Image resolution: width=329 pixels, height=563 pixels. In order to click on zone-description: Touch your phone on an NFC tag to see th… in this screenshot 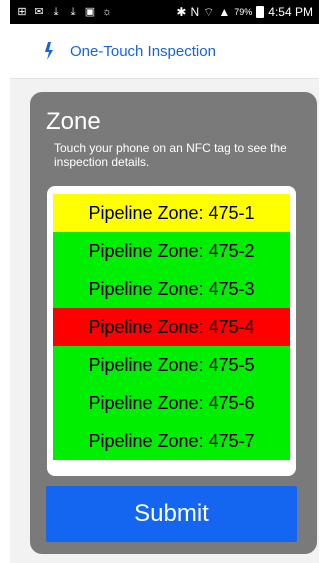, I will do `click(170, 155)`.